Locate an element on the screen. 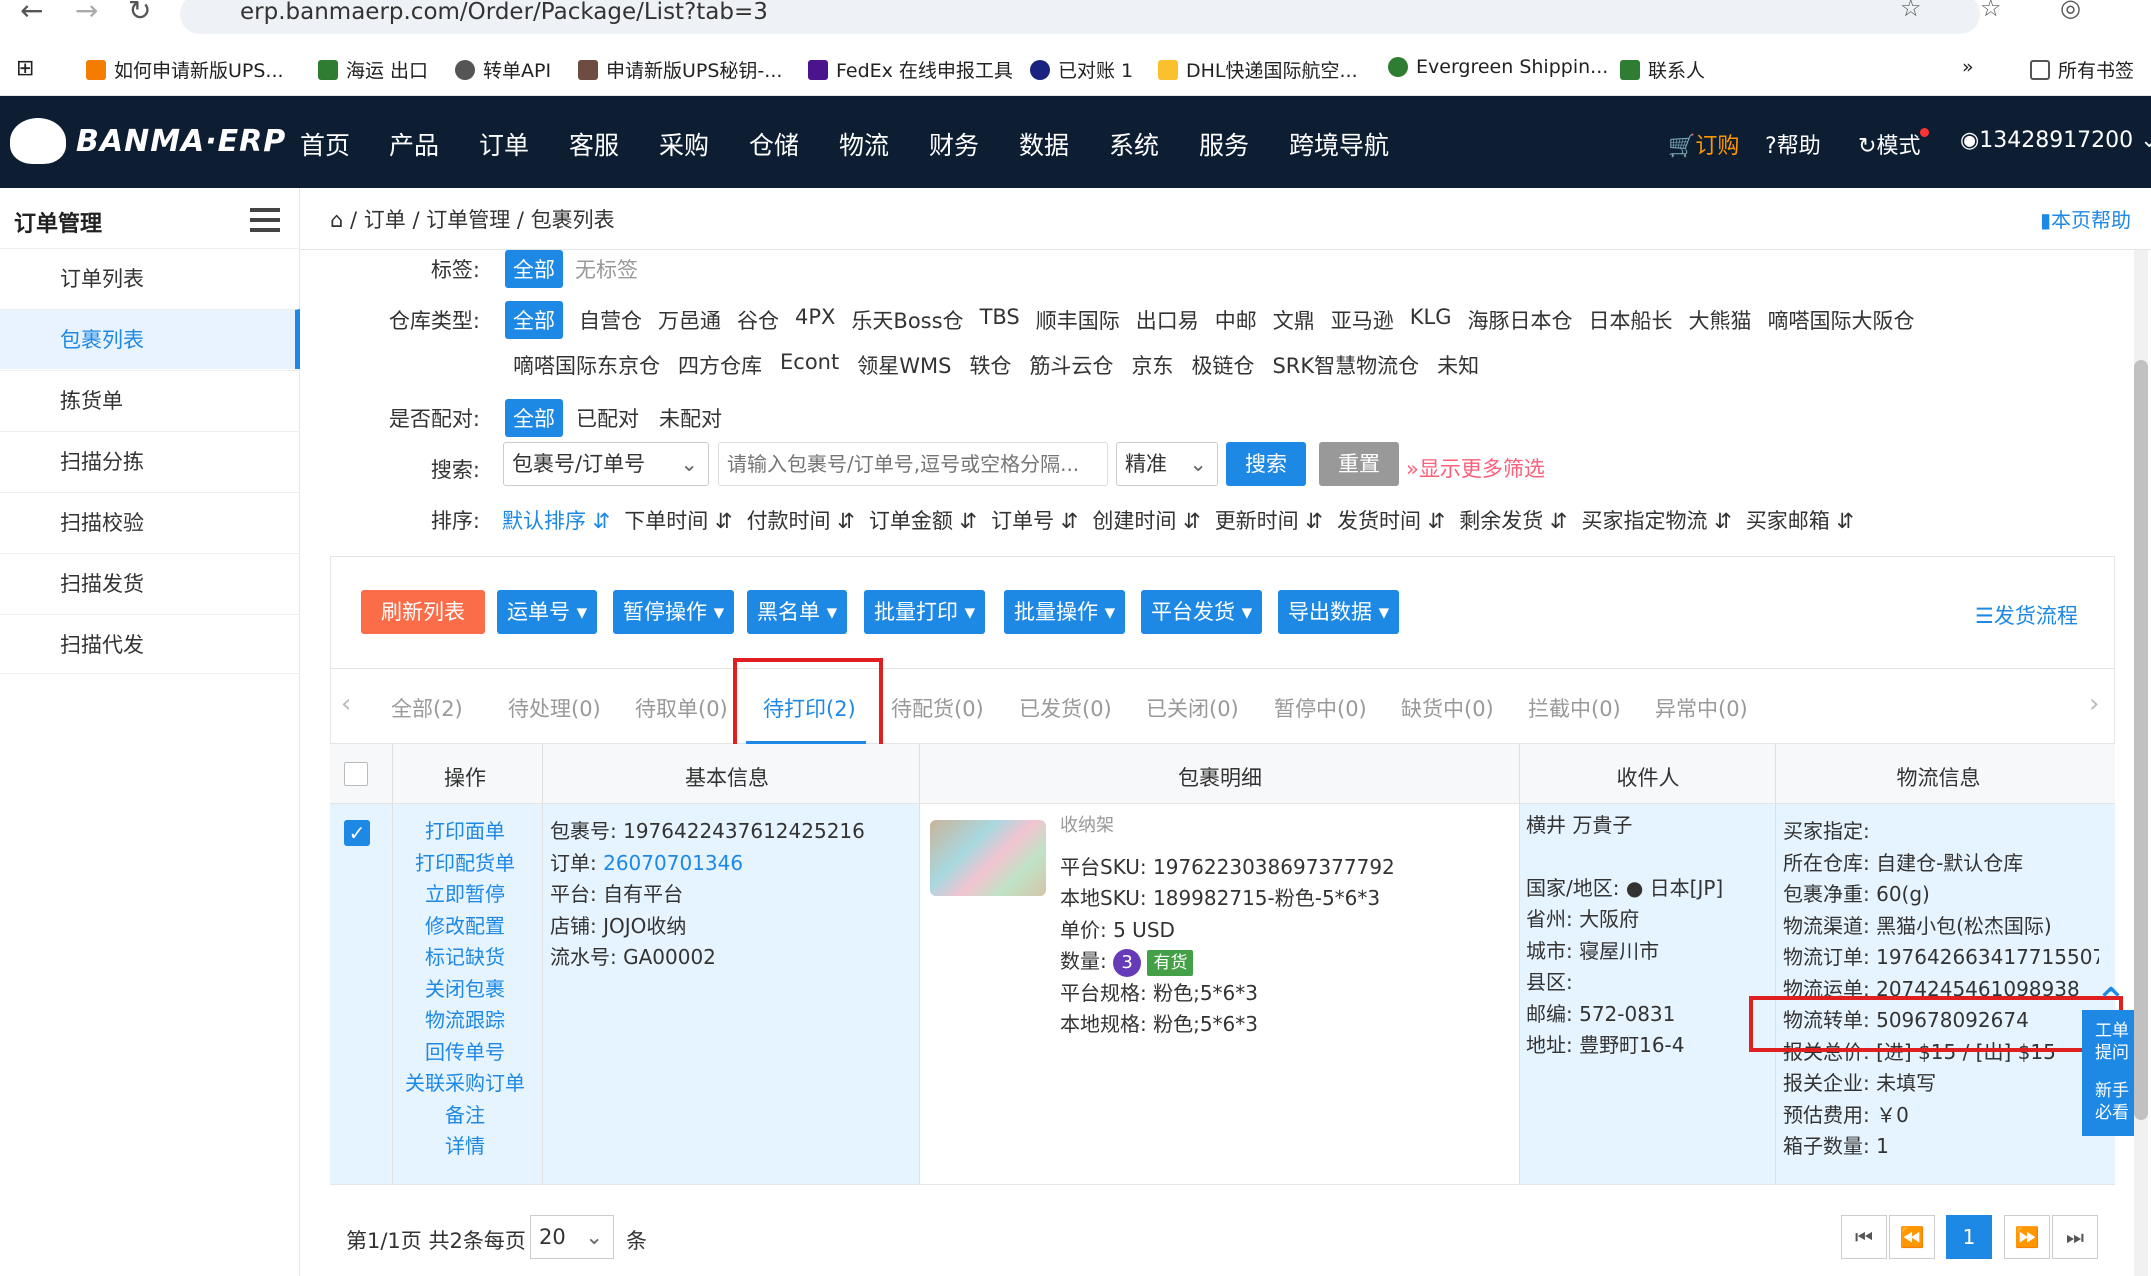 This screenshot has height=1276, width=2151. sort-option: 创建时间 ⇵ is located at coordinates (1146, 520).